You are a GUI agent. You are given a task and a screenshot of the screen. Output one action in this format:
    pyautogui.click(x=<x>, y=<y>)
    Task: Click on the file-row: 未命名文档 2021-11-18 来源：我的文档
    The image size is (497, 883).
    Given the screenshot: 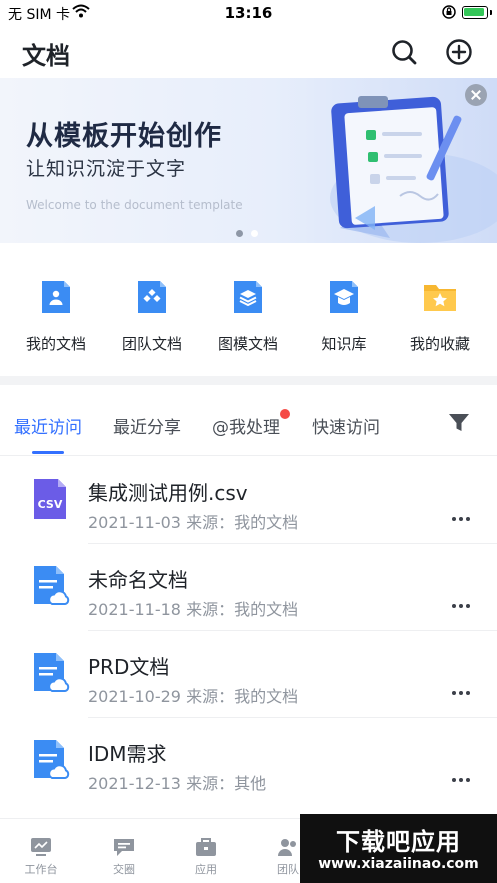 What is the action you would take?
    pyautogui.click(x=248, y=587)
    